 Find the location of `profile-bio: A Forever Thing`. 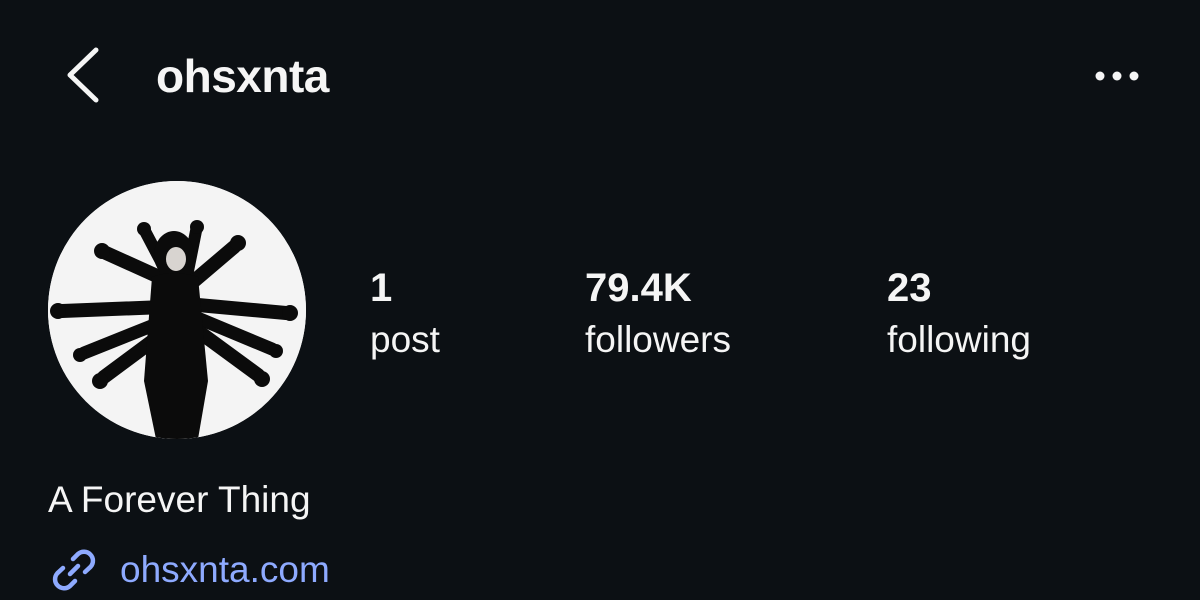

profile-bio: A Forever Thing is located at coordinates (179, 499).